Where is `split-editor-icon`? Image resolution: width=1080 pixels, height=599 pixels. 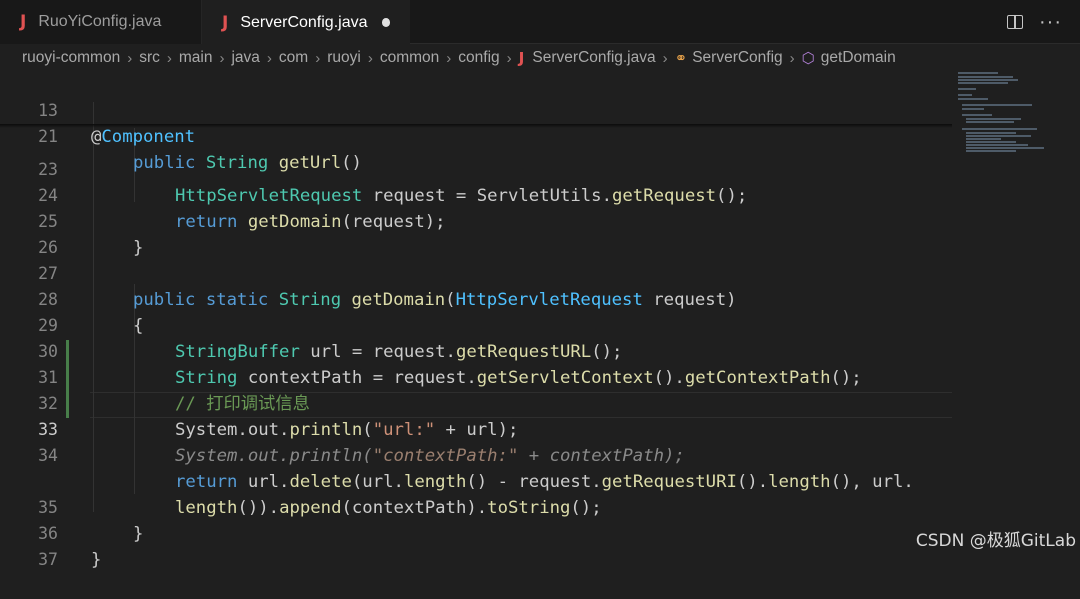 split-editor-icon is located at coordinates (1015, 21).